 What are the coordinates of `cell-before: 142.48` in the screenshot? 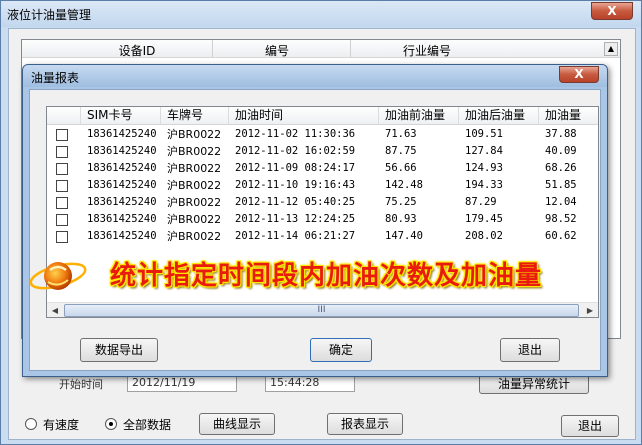 It's located at (404, 185).